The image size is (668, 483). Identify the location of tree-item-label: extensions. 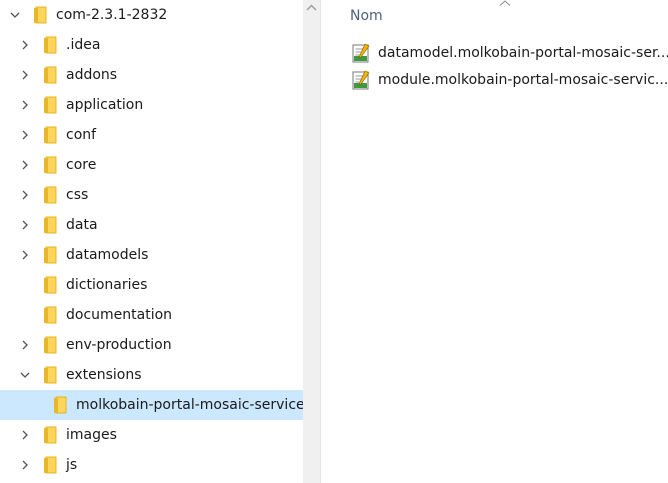
(104, 375).